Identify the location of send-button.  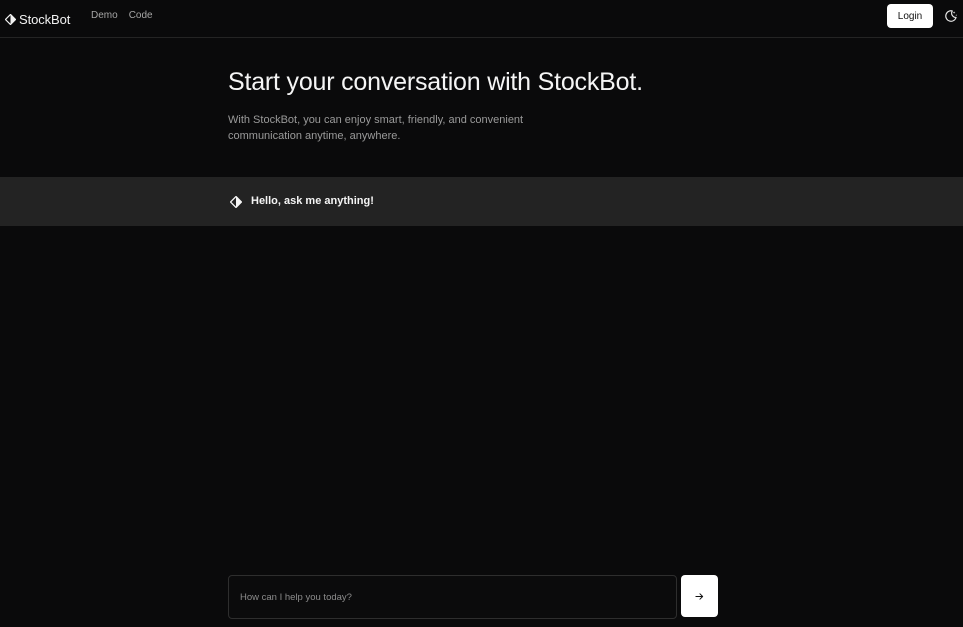
(699, 596).